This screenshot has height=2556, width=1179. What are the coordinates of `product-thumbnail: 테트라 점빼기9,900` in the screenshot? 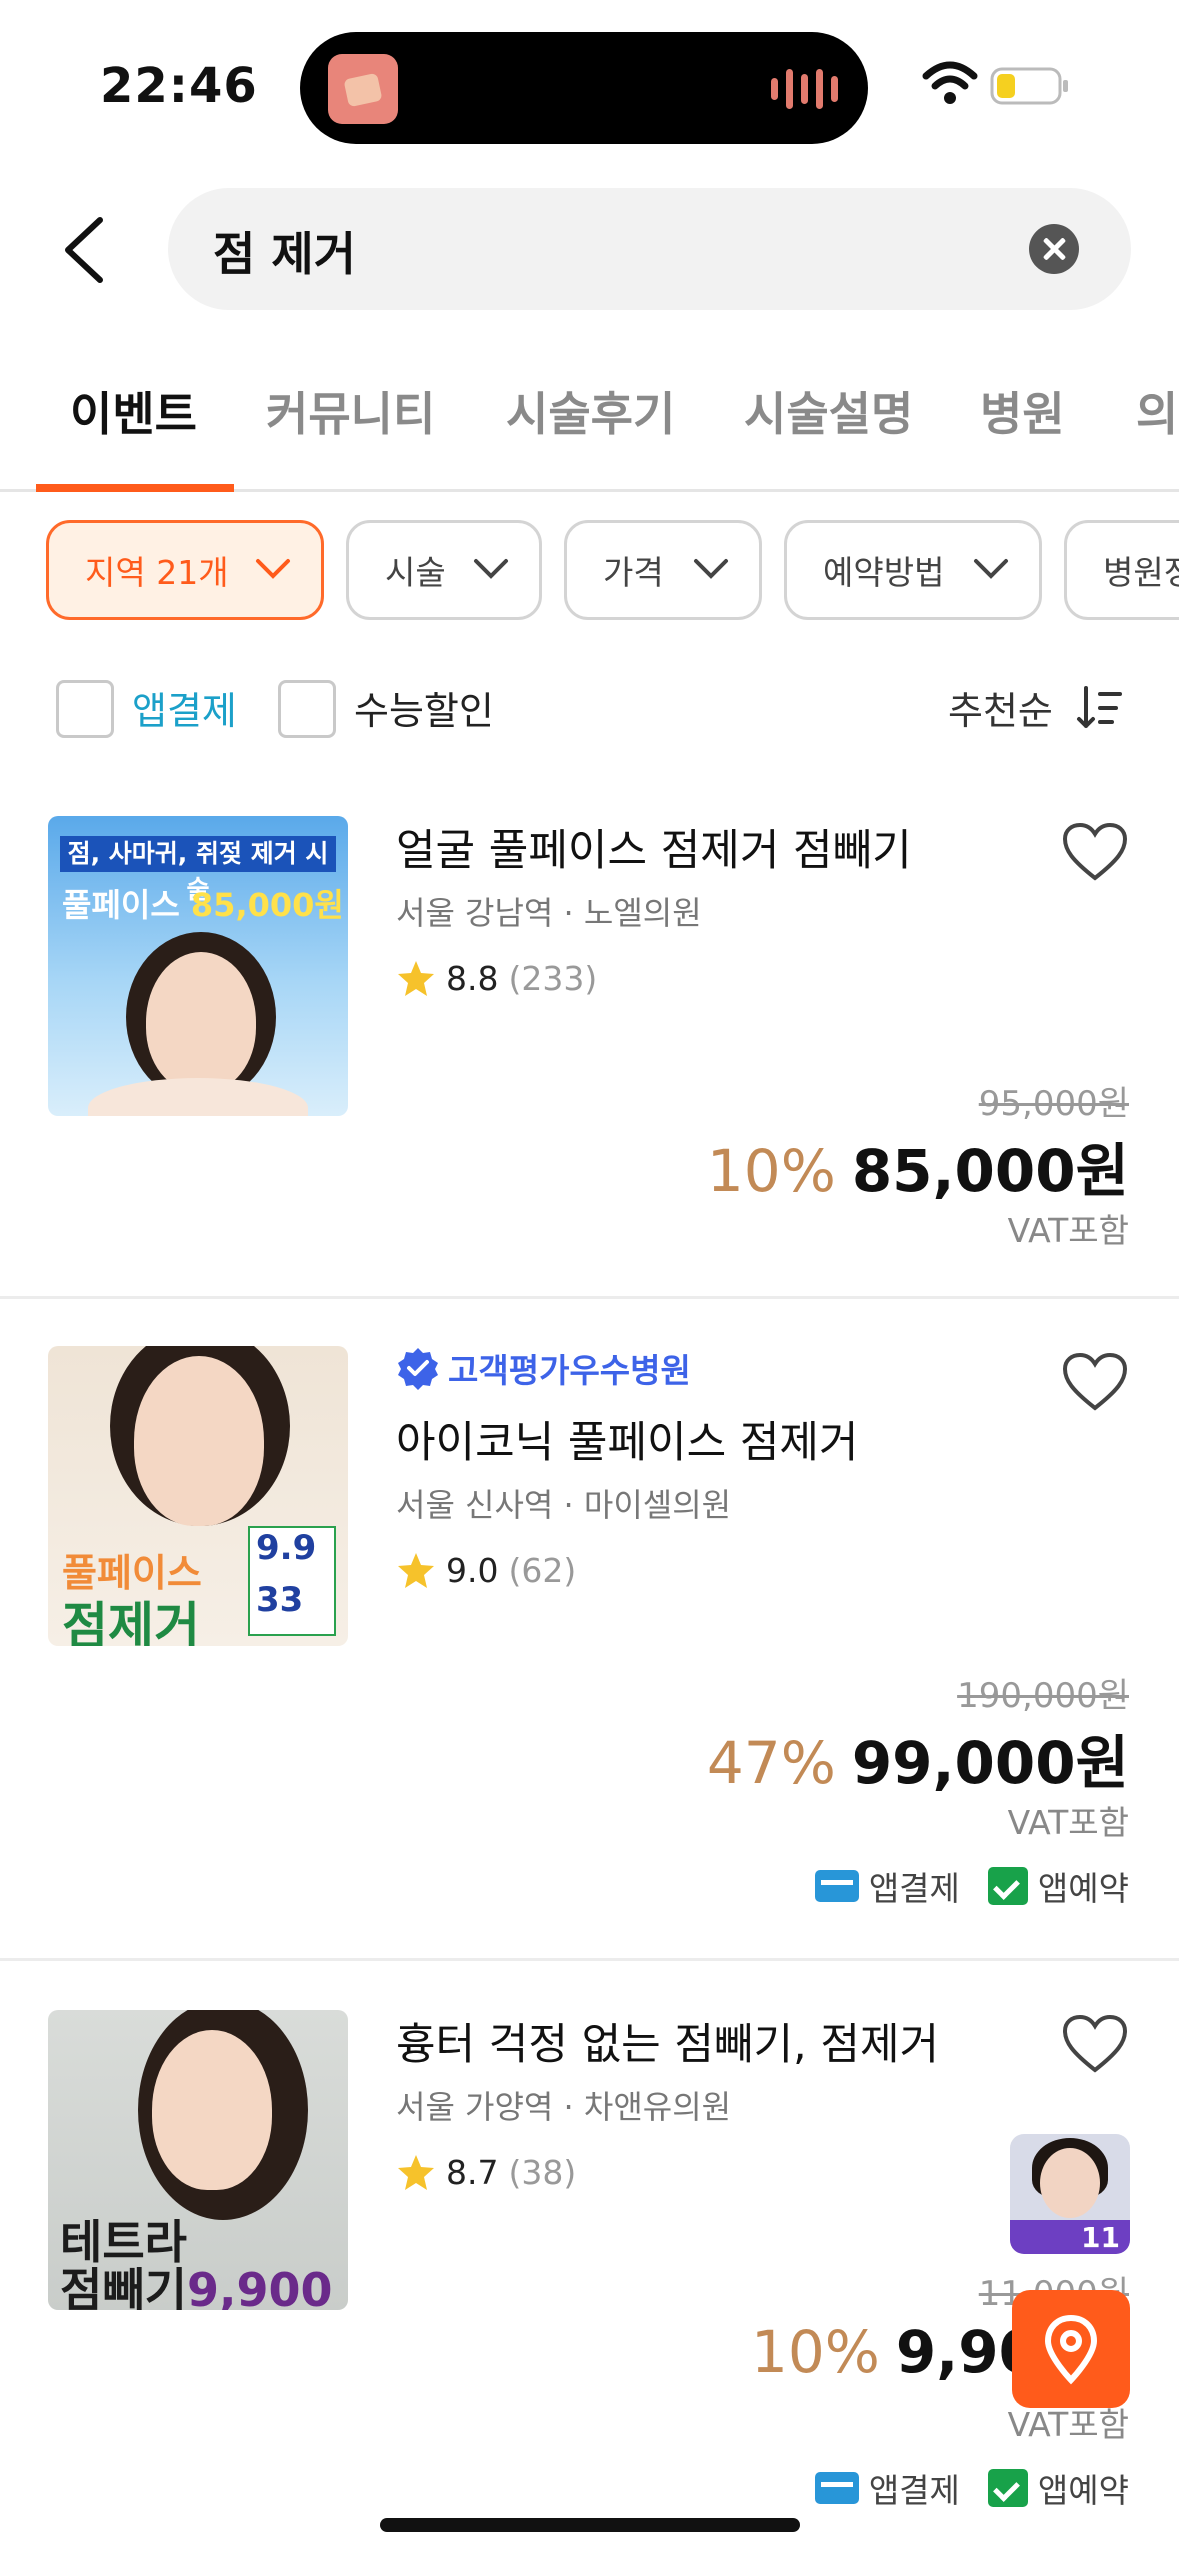 It's located at (198, 2160).